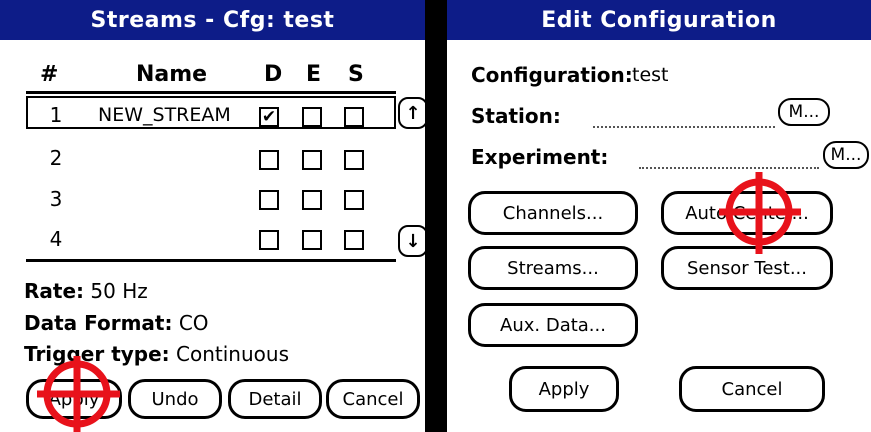 This screenshot has width=871, height=432. What do you see at coordinates (119, 291) in the screenshot?
I see `rate-value: 50 Hz` at bounding box center [119, 291].